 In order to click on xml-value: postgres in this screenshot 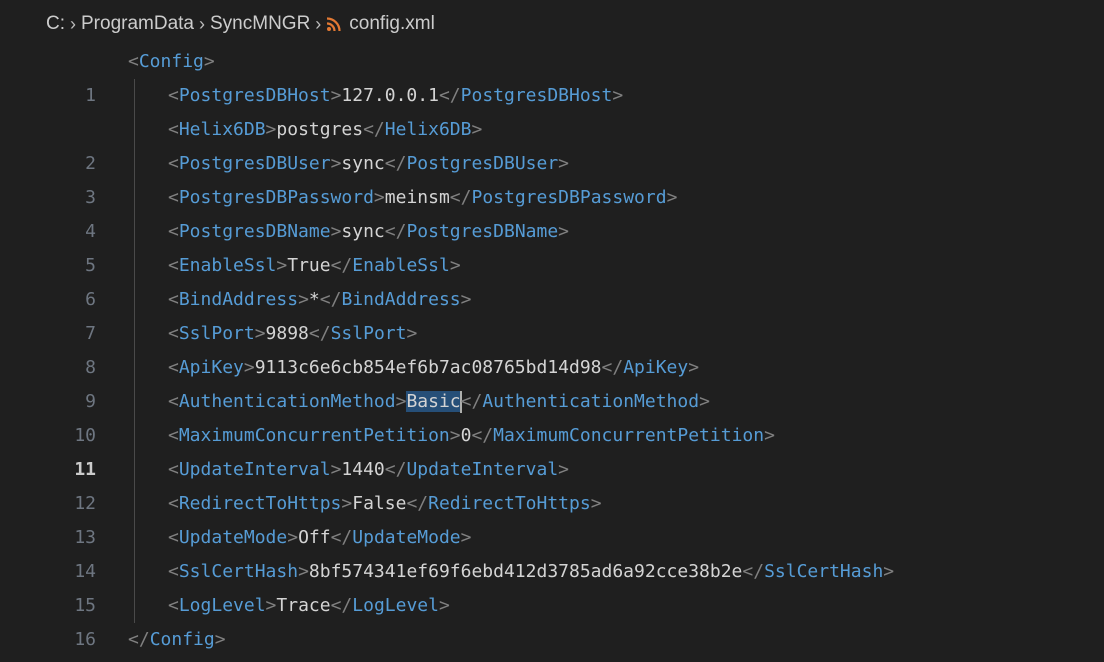, I will do `click(320, 129)`.